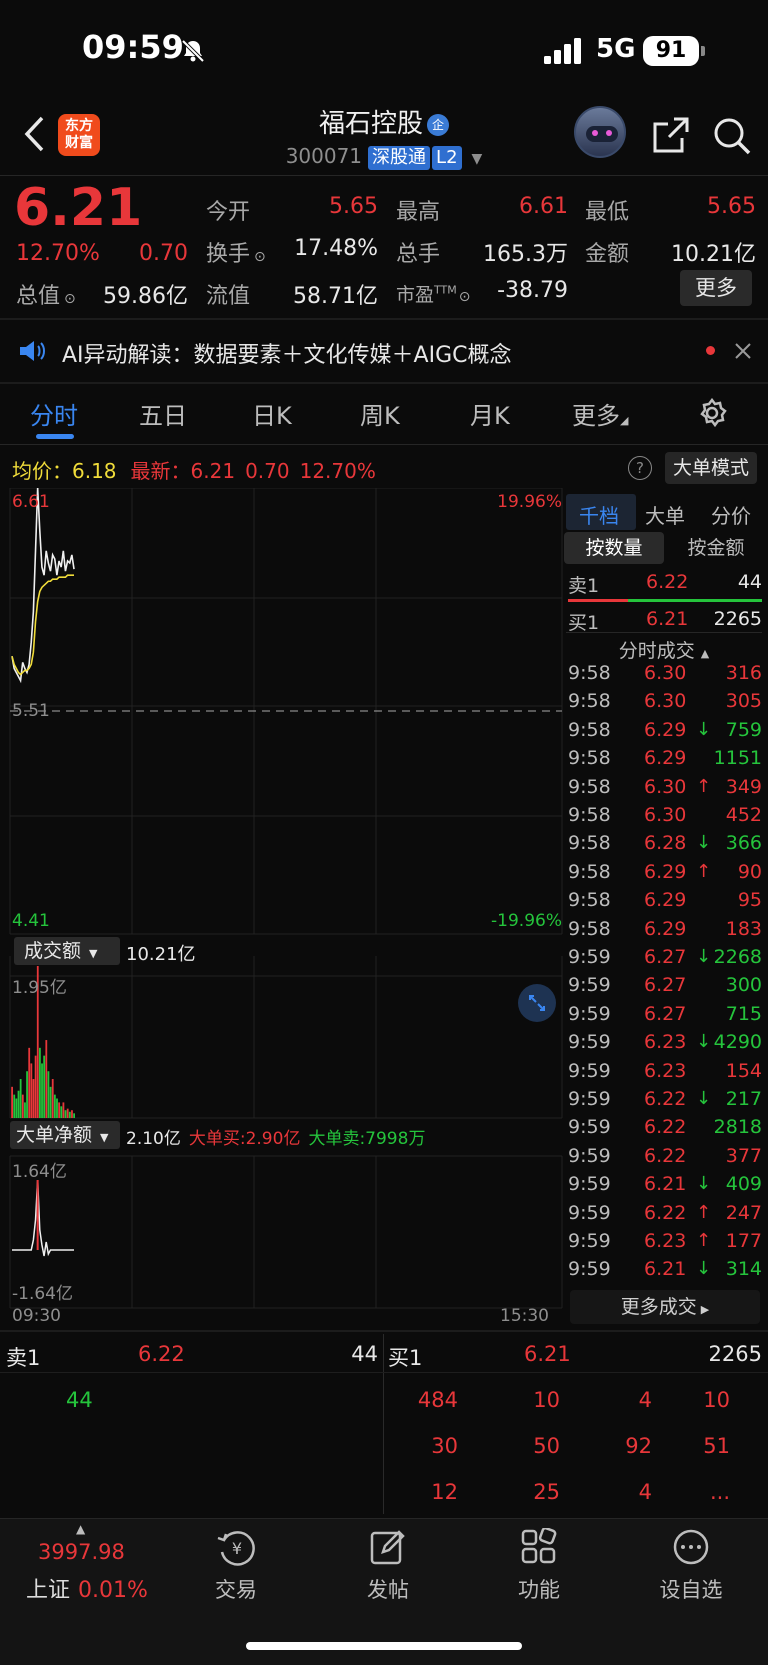 Image resolution: width=768 pixels, height=1665 pixels. I want to click on rp-sell1-price: 6.22, so click(667, 582).